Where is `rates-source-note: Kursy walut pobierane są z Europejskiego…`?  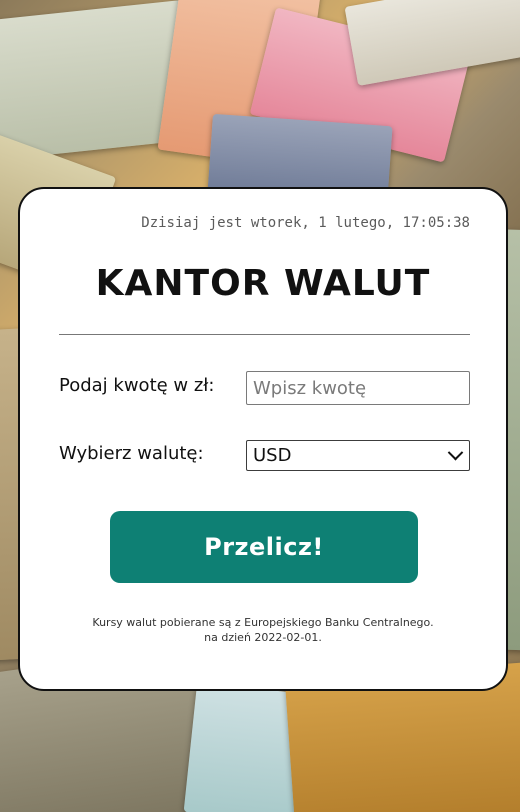
rates-source-note: Kursy walut pobierane są z Europejskiego… is located at coordinates (263, 630).